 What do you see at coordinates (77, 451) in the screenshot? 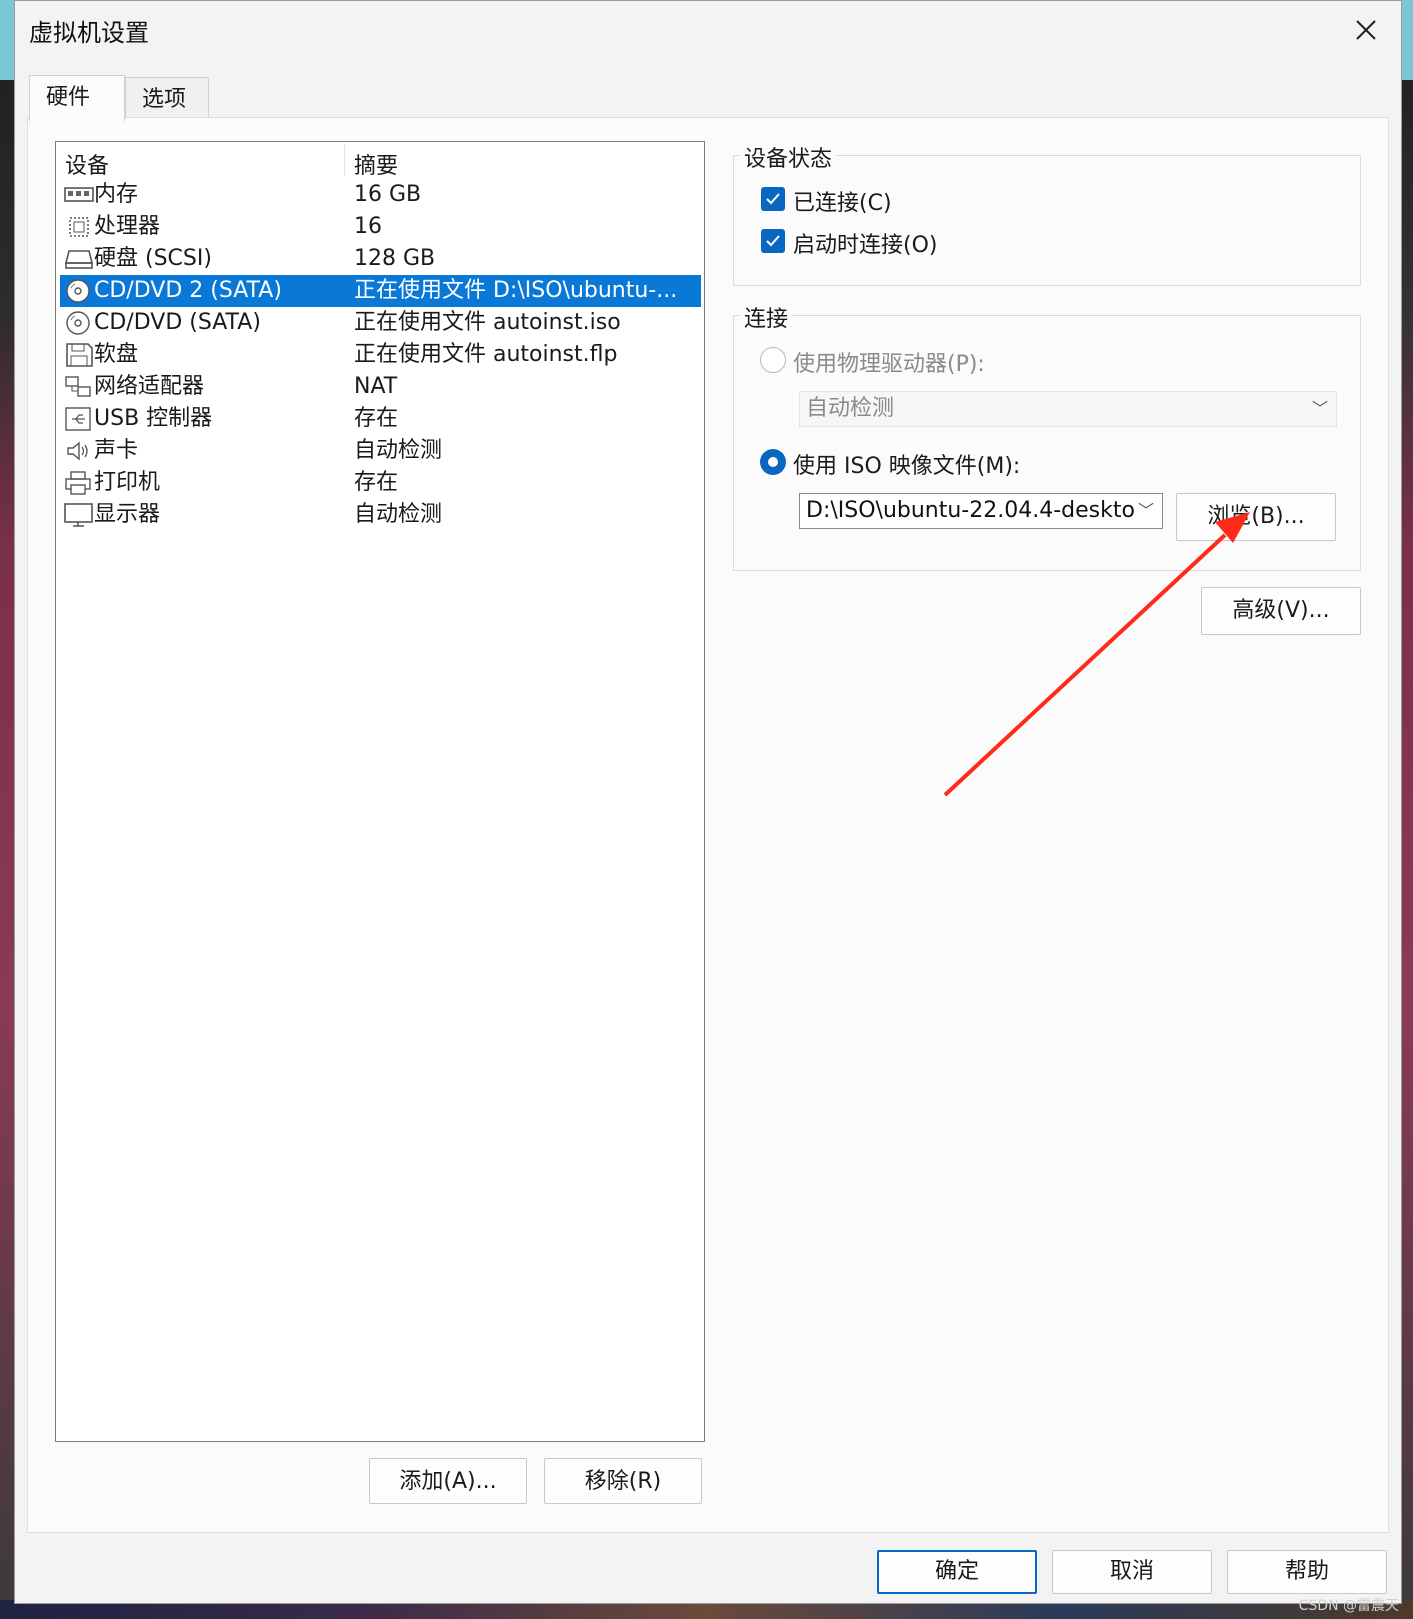
I see `sound-card-icon` at bounding box center [77, 451].